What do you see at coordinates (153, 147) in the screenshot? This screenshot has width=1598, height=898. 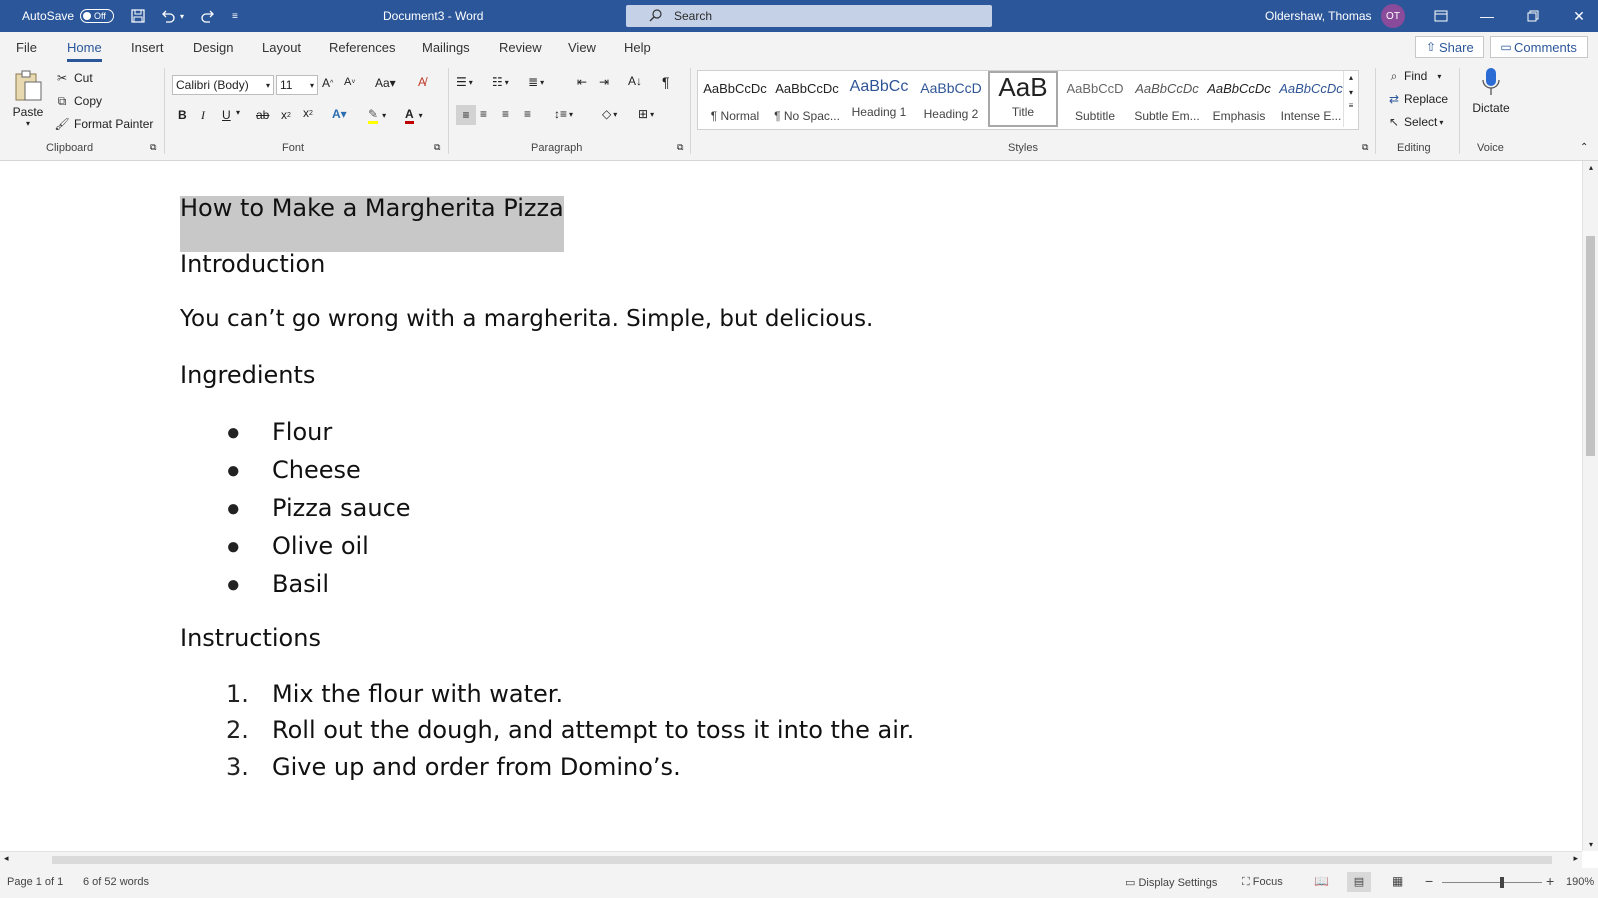 I see `clipboard-launcher-icon: ⧉` at bounding box center [153, 147].